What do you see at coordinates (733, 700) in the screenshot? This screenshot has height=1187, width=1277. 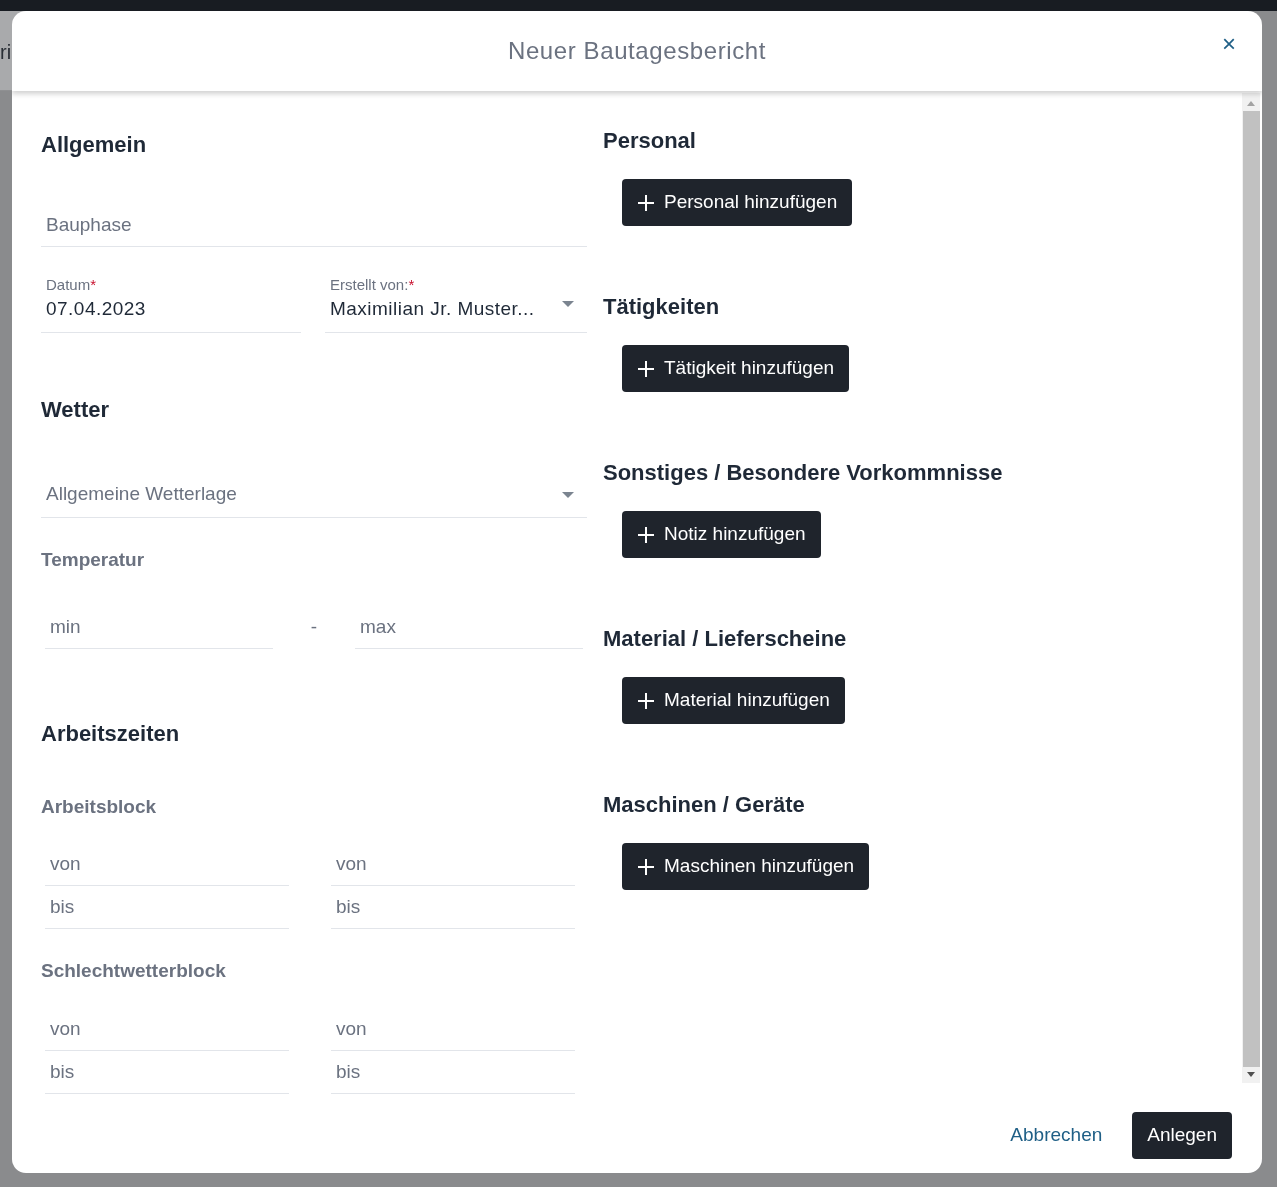 I see `add-button: Material hinzufügen` at bounding box center [733, 700].